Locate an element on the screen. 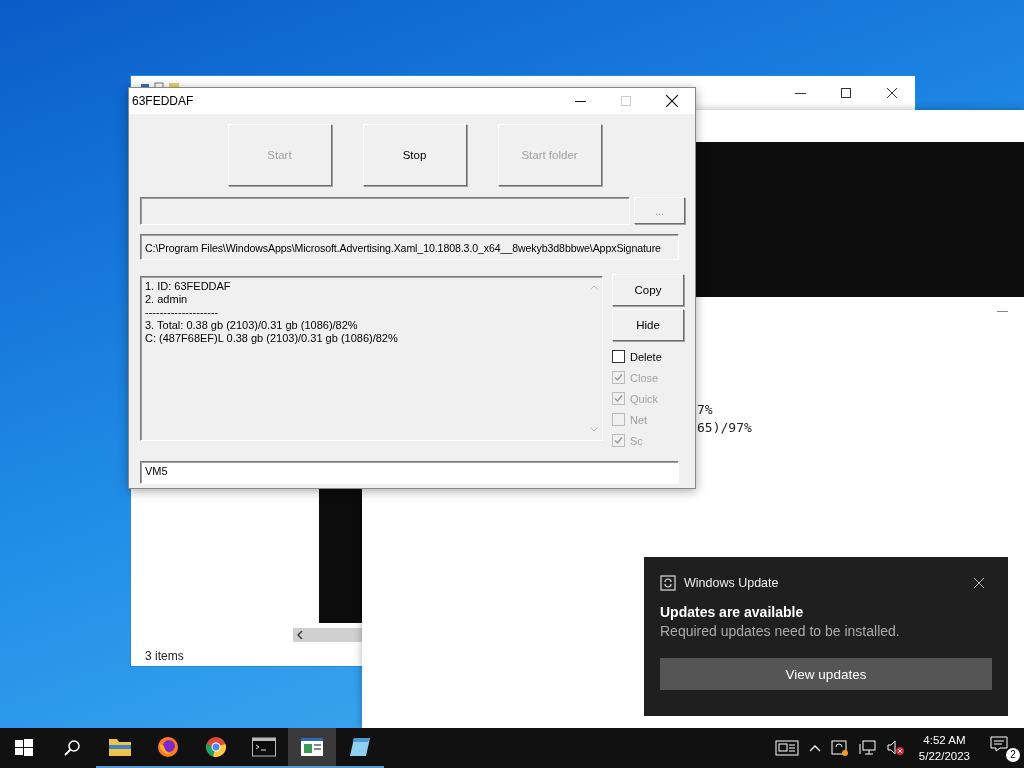 This screenshot has width=1024, height=768. side-button: Hide is located at coordinates (648, 325).